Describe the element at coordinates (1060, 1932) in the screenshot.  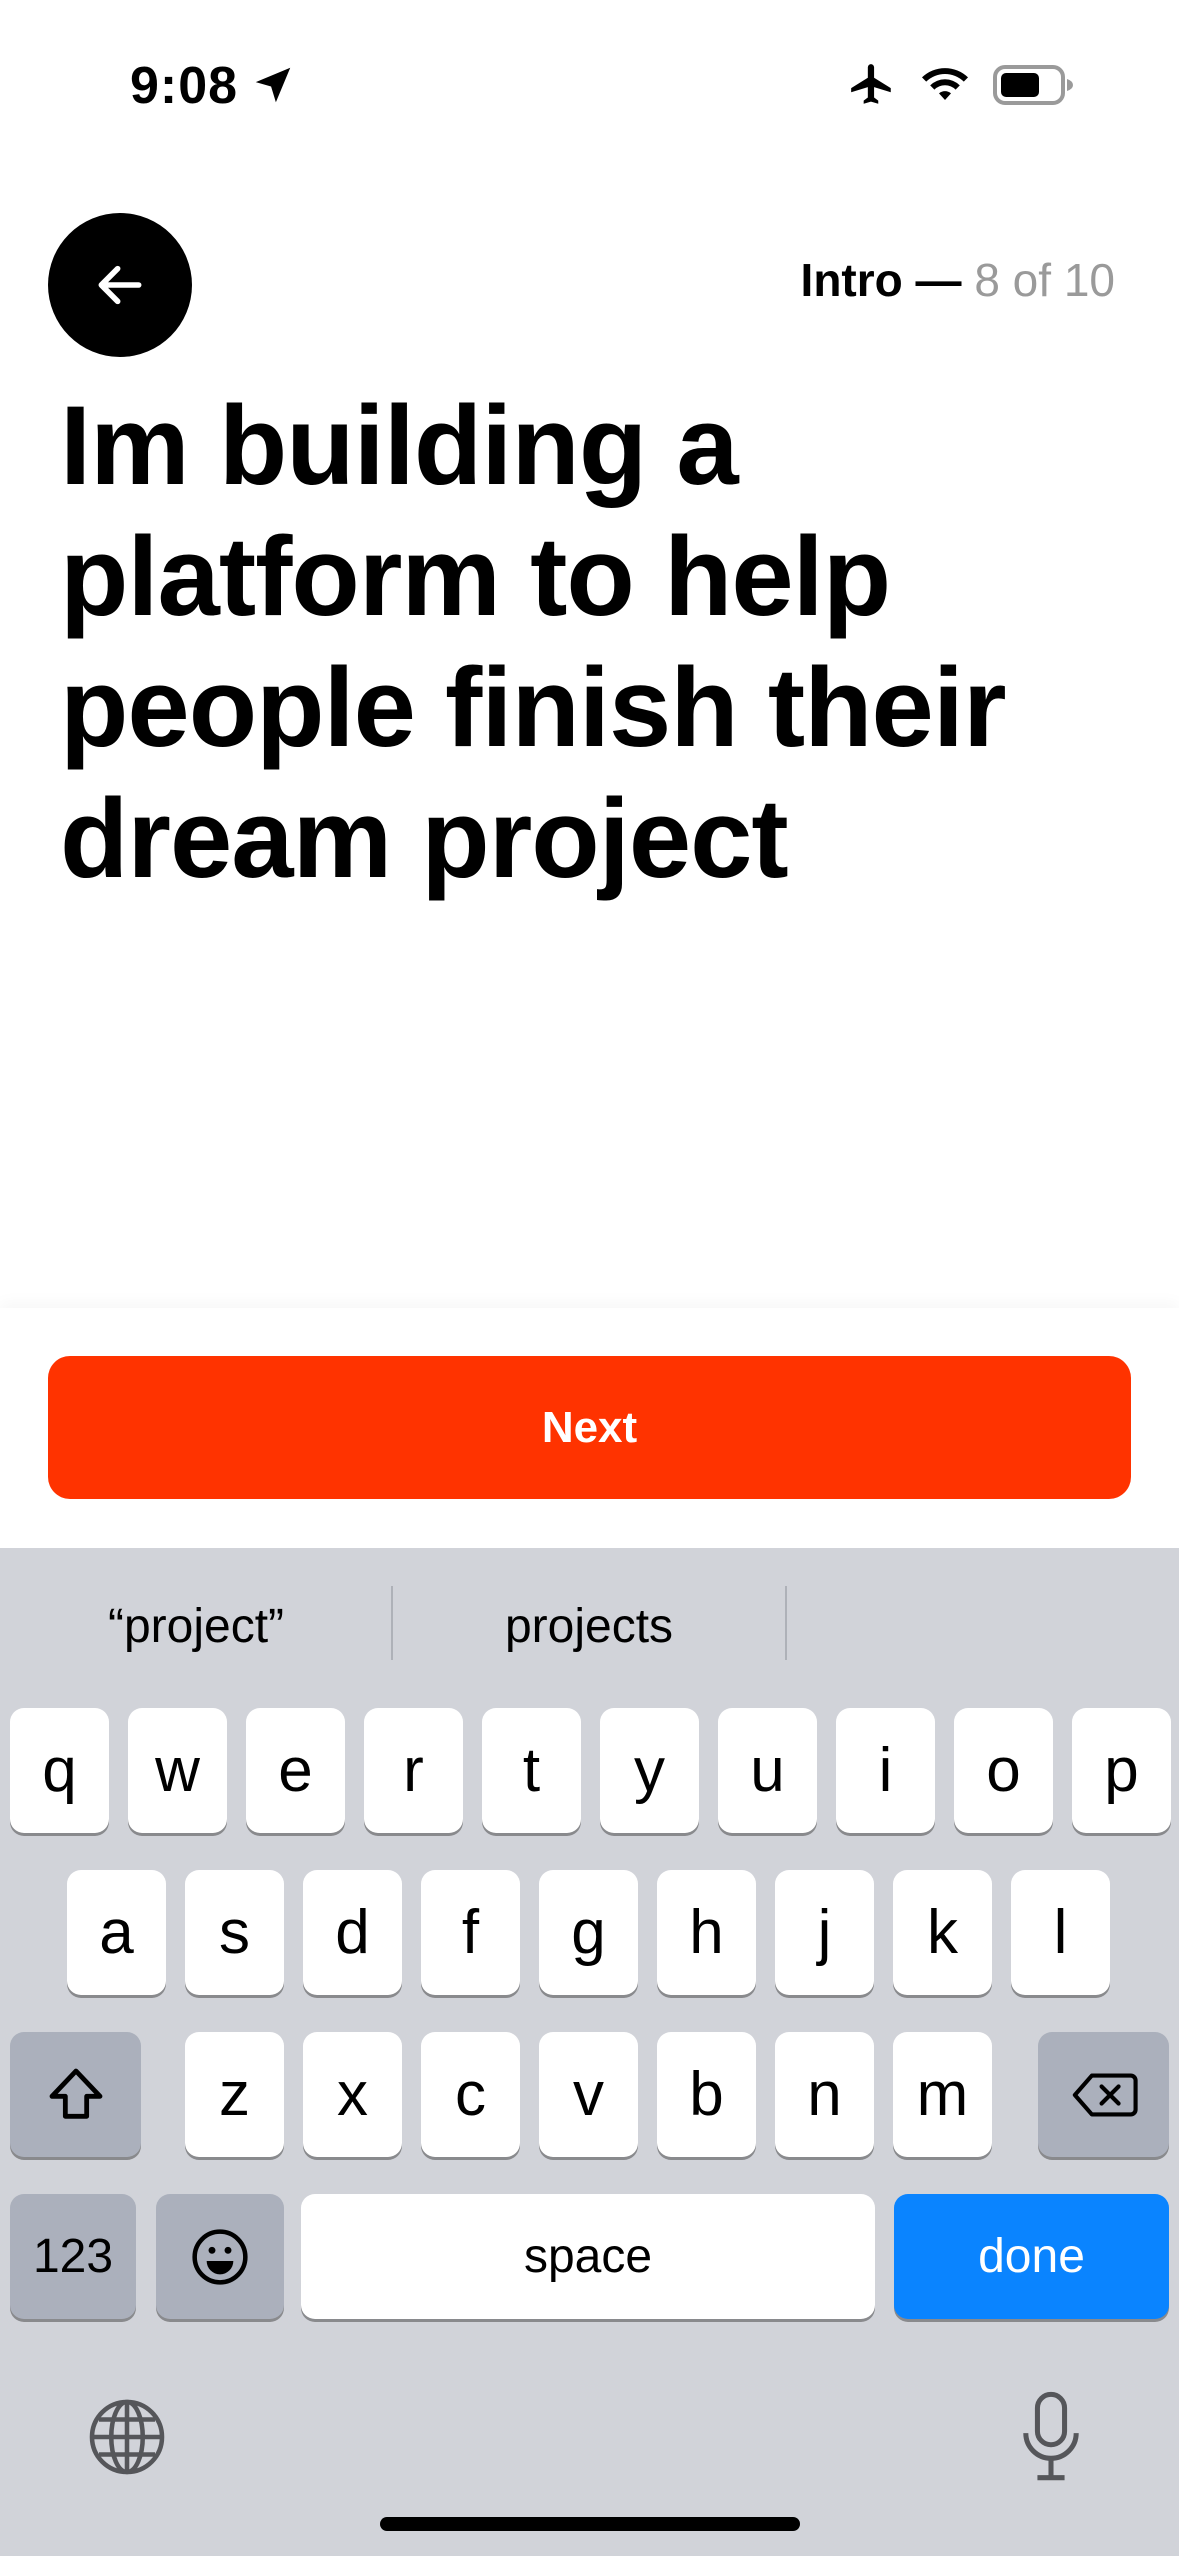
I see `key-l: l` at that location.